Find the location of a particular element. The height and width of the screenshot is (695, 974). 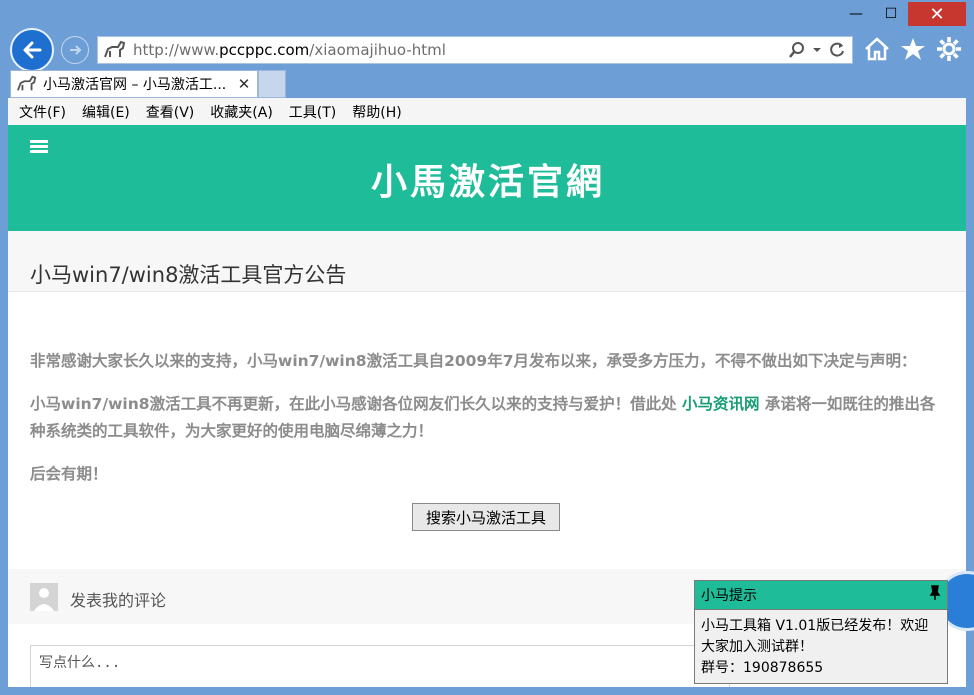

page-title: 小马win7/win8激活工具官方公告 is located at coordinates (188, 275).